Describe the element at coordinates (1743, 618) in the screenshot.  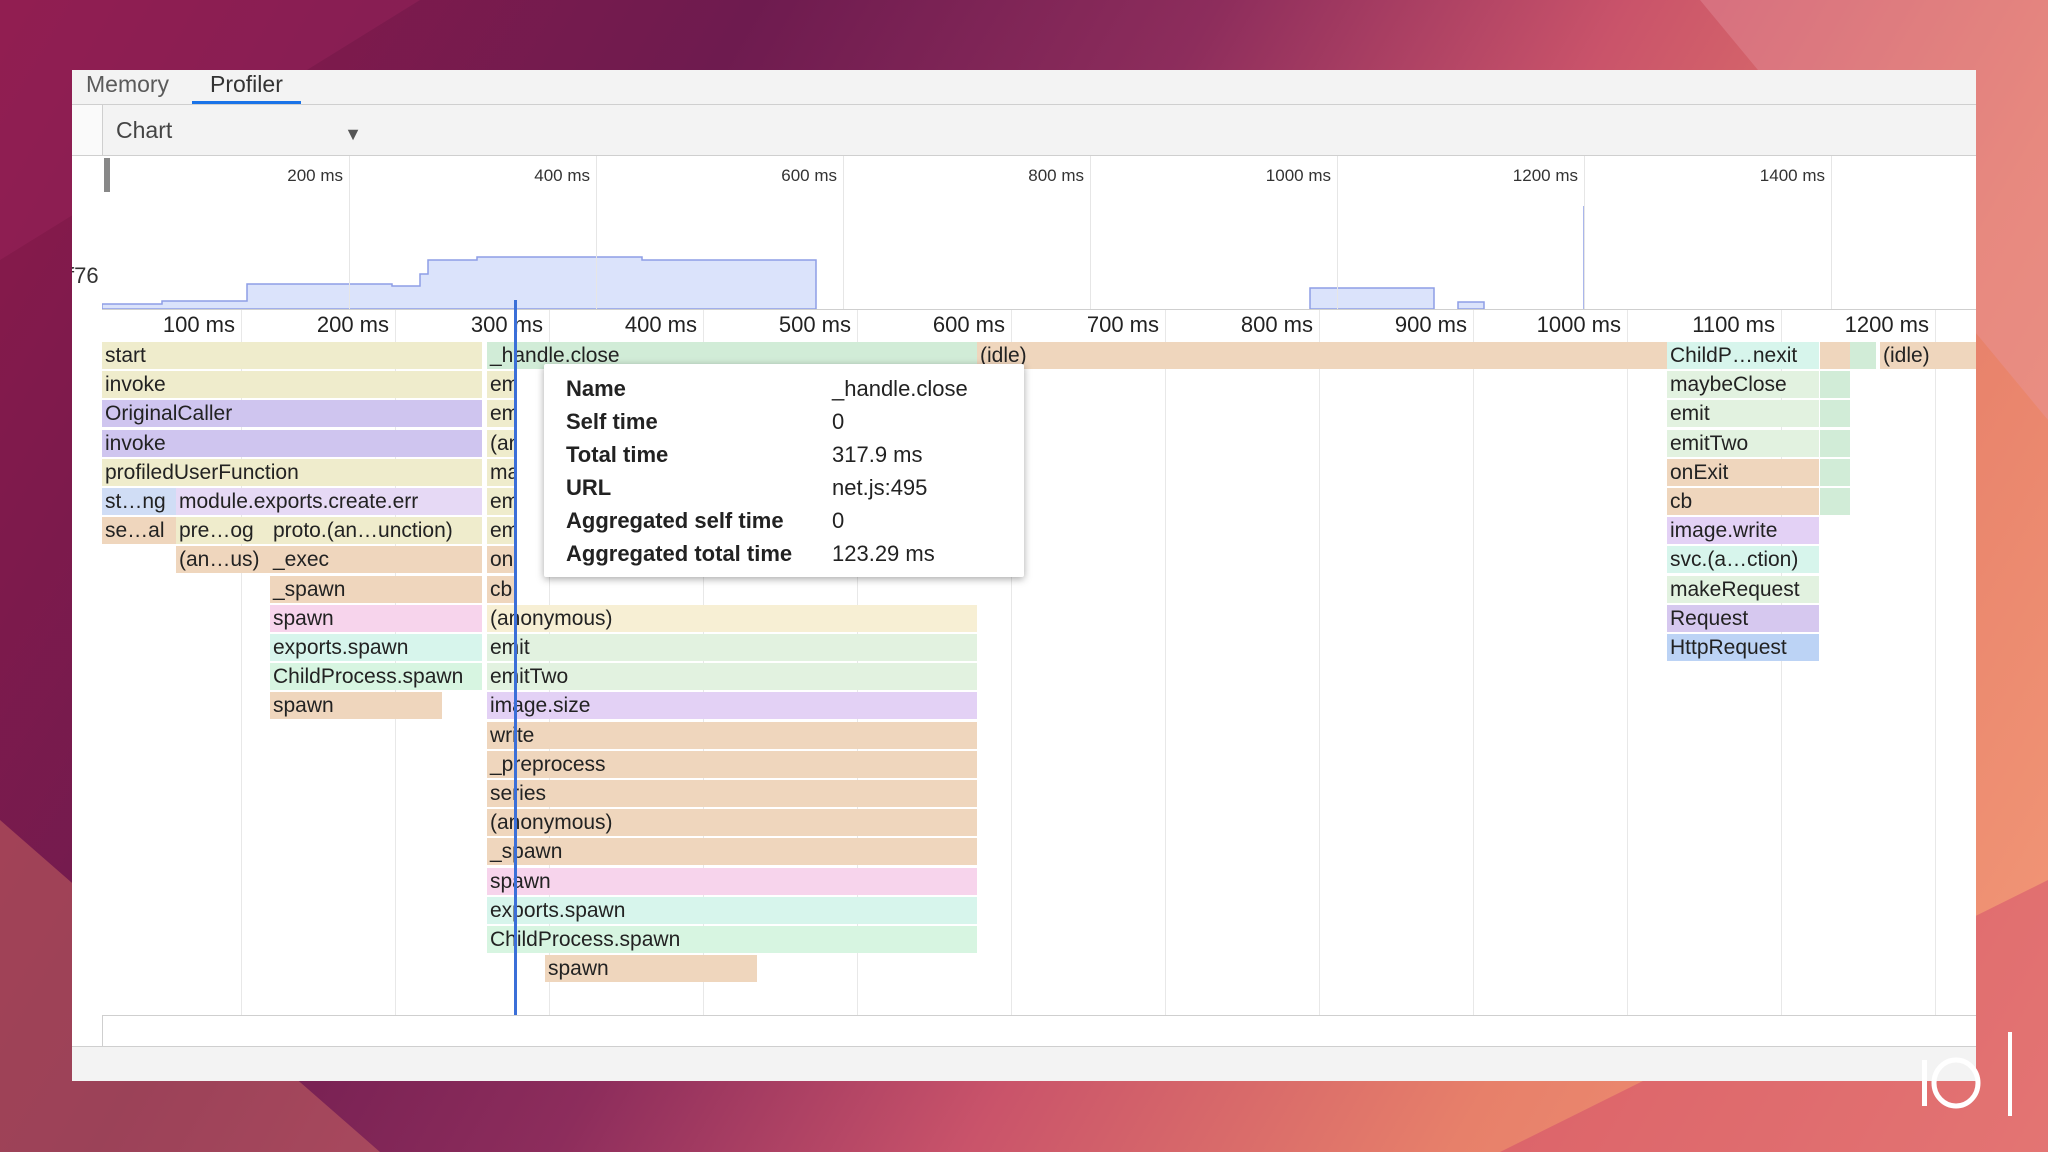
I see `flame-entry: Request` at that location.